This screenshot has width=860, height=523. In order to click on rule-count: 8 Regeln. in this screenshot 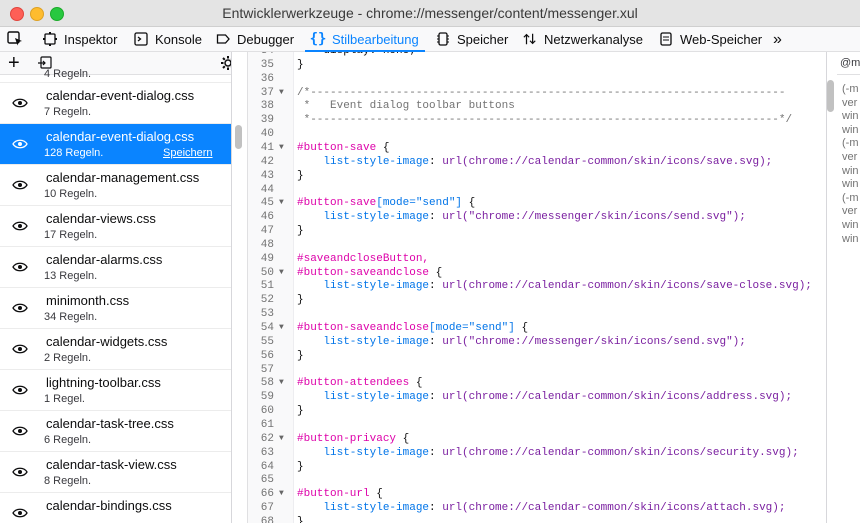, I will do `click(68, 481)`.